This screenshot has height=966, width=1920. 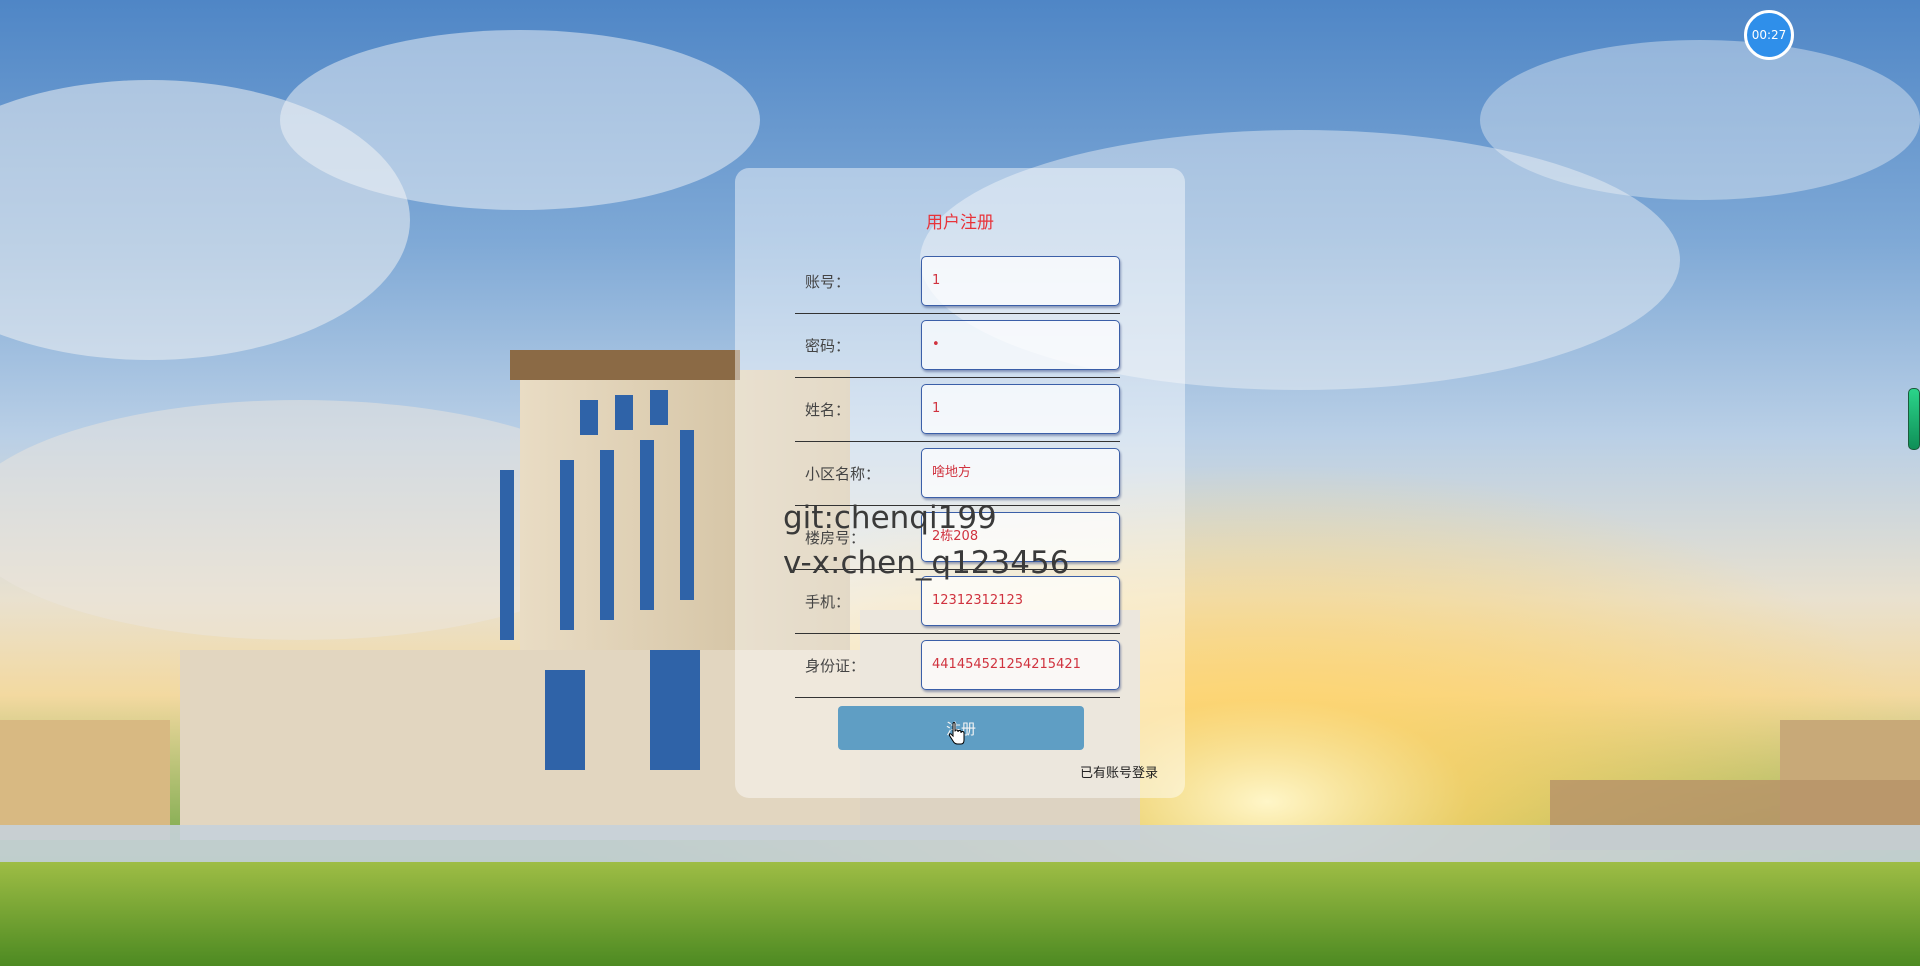 I want to click on account-label: 账号：, so click(x=828, y=282).